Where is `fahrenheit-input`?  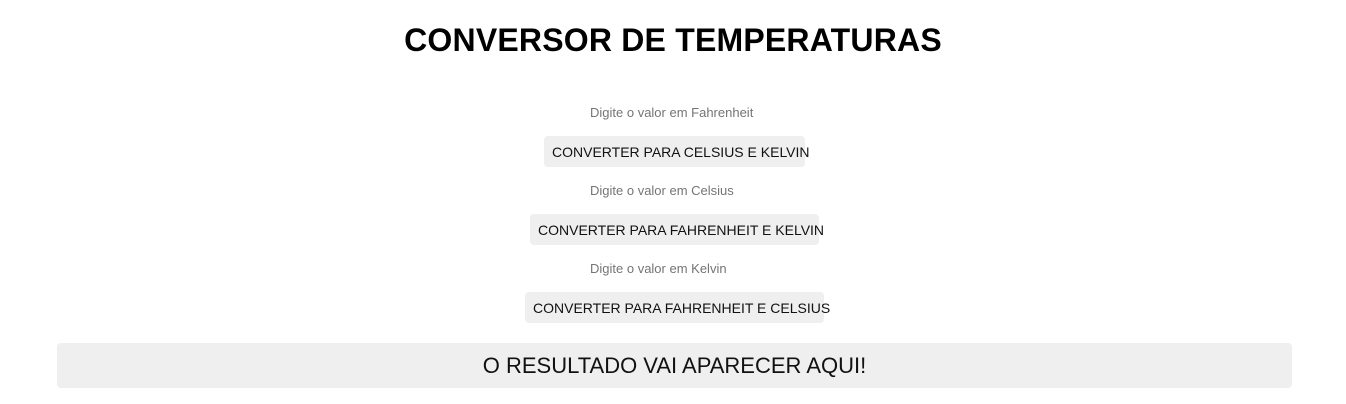 fahrenheit-input is located at coordinates (673, 112).